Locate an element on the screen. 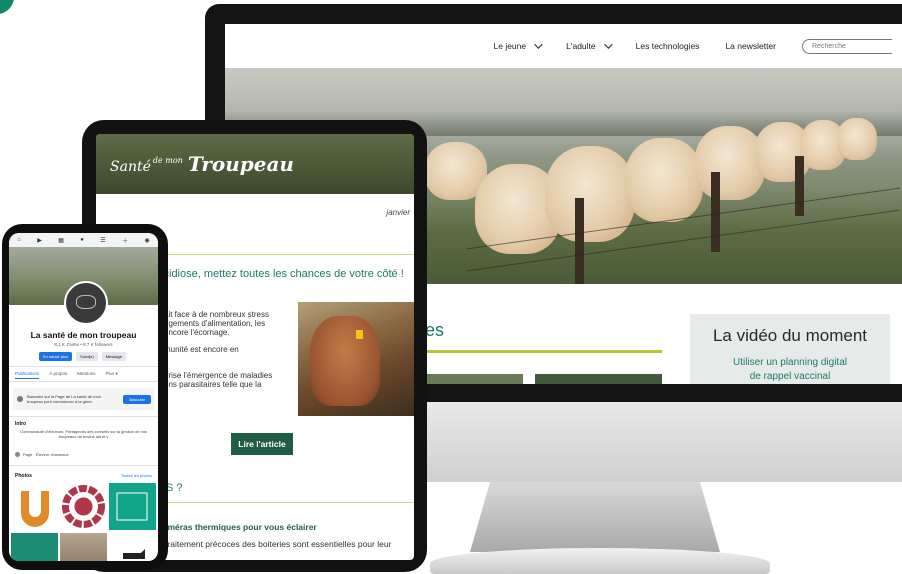  site-banner: Santé de mon Troupeau is located at coordinates (255, 164).